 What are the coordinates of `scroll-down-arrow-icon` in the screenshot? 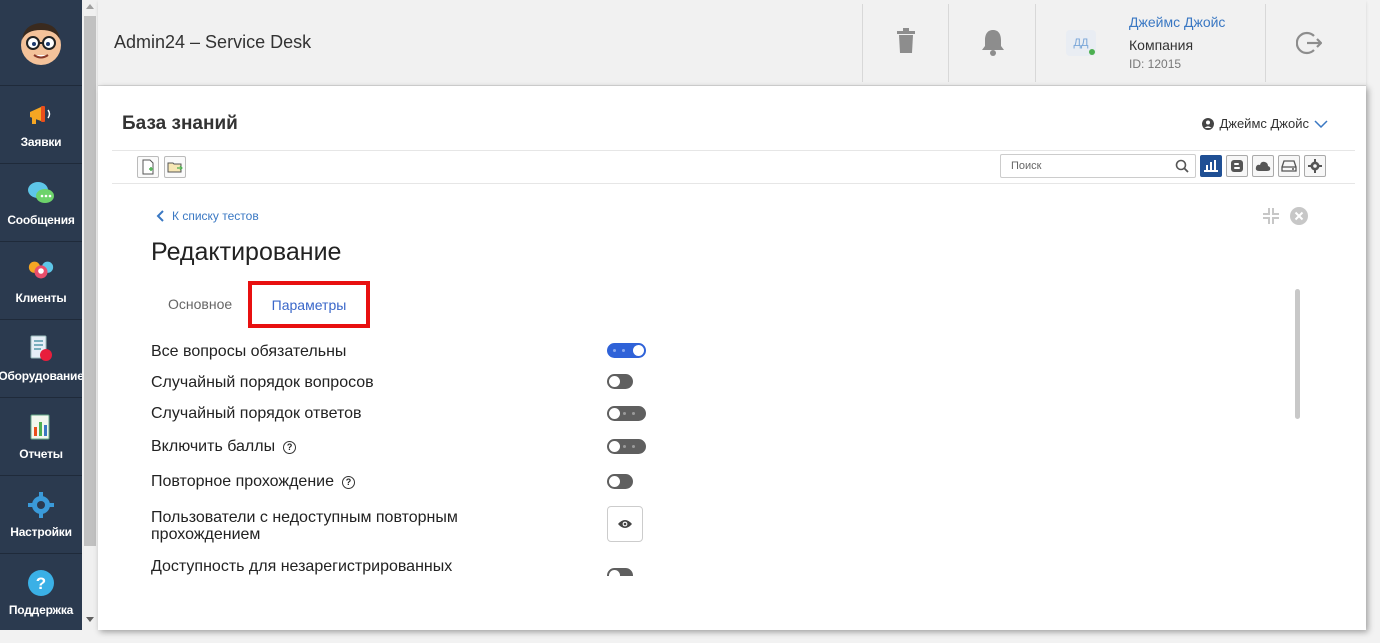 It's located at (90, 619).